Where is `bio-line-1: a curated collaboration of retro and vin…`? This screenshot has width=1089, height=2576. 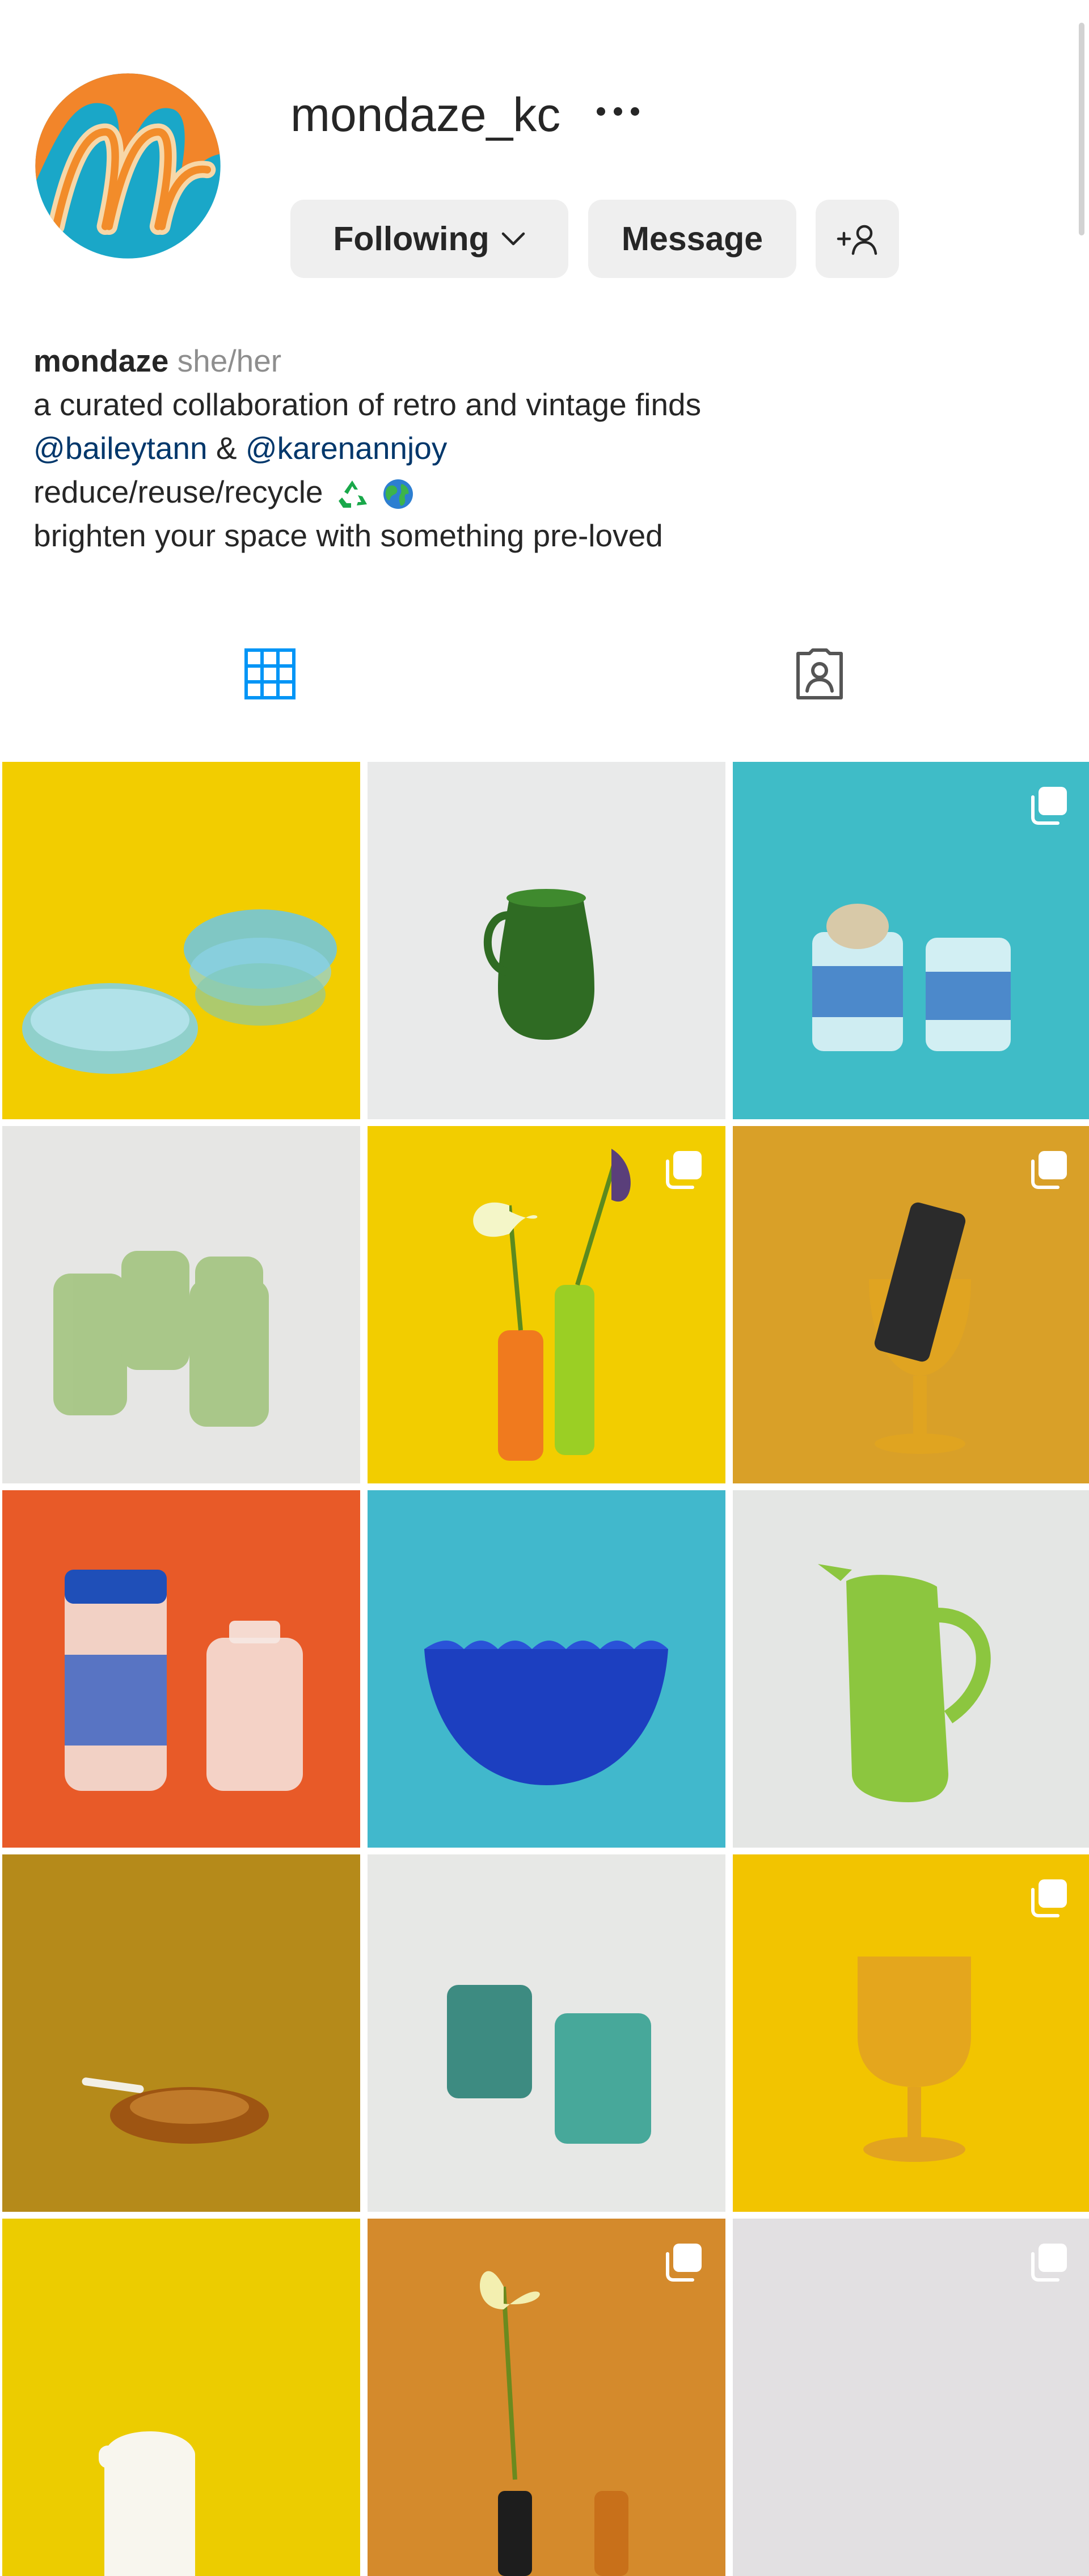
bio-line-1: a curated collaboration of retro and vin… is located at coordinates (367, 404).